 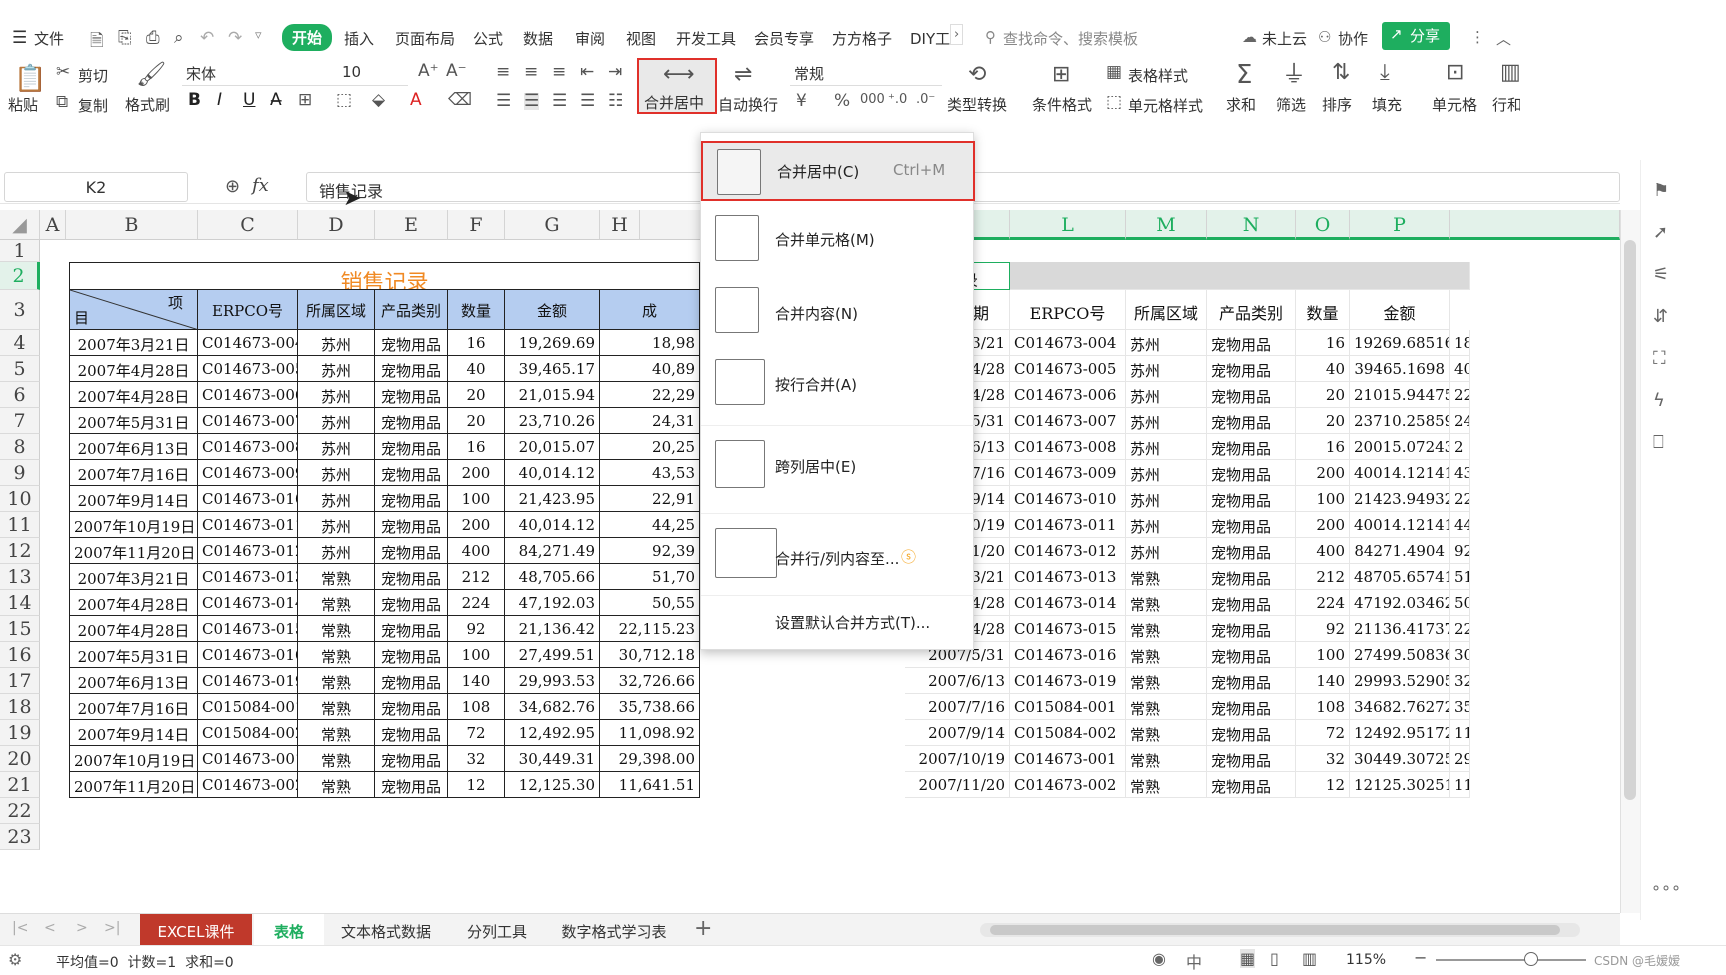 I want to click on right-cell-r17-c2: C014673-019, so click(x=1068, y=681).